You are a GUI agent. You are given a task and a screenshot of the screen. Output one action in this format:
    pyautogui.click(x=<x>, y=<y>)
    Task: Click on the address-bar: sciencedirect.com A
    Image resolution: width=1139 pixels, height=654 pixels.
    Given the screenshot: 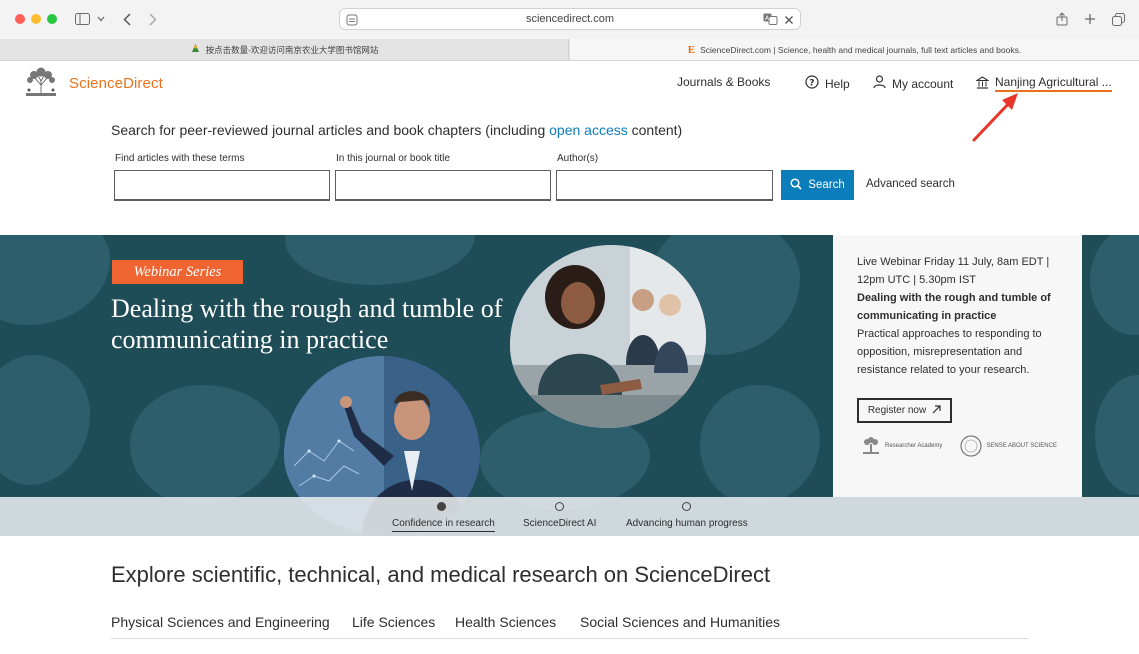 What is the action you would take?
    pyautogui.click(x=570, y=19)
    